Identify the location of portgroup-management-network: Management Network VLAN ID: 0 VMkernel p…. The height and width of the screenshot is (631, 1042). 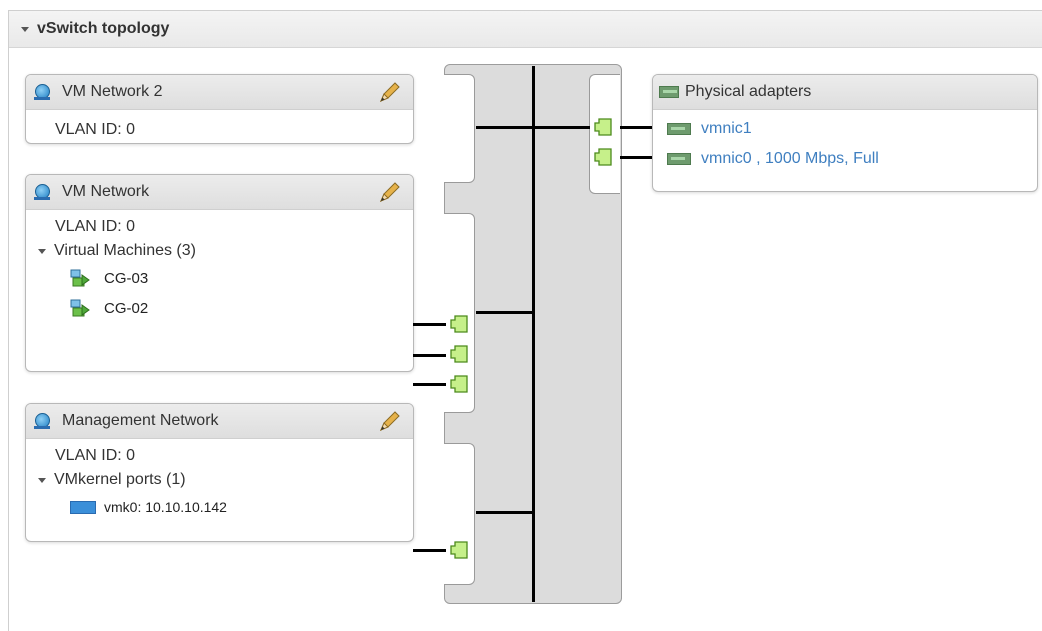
(219, 472).